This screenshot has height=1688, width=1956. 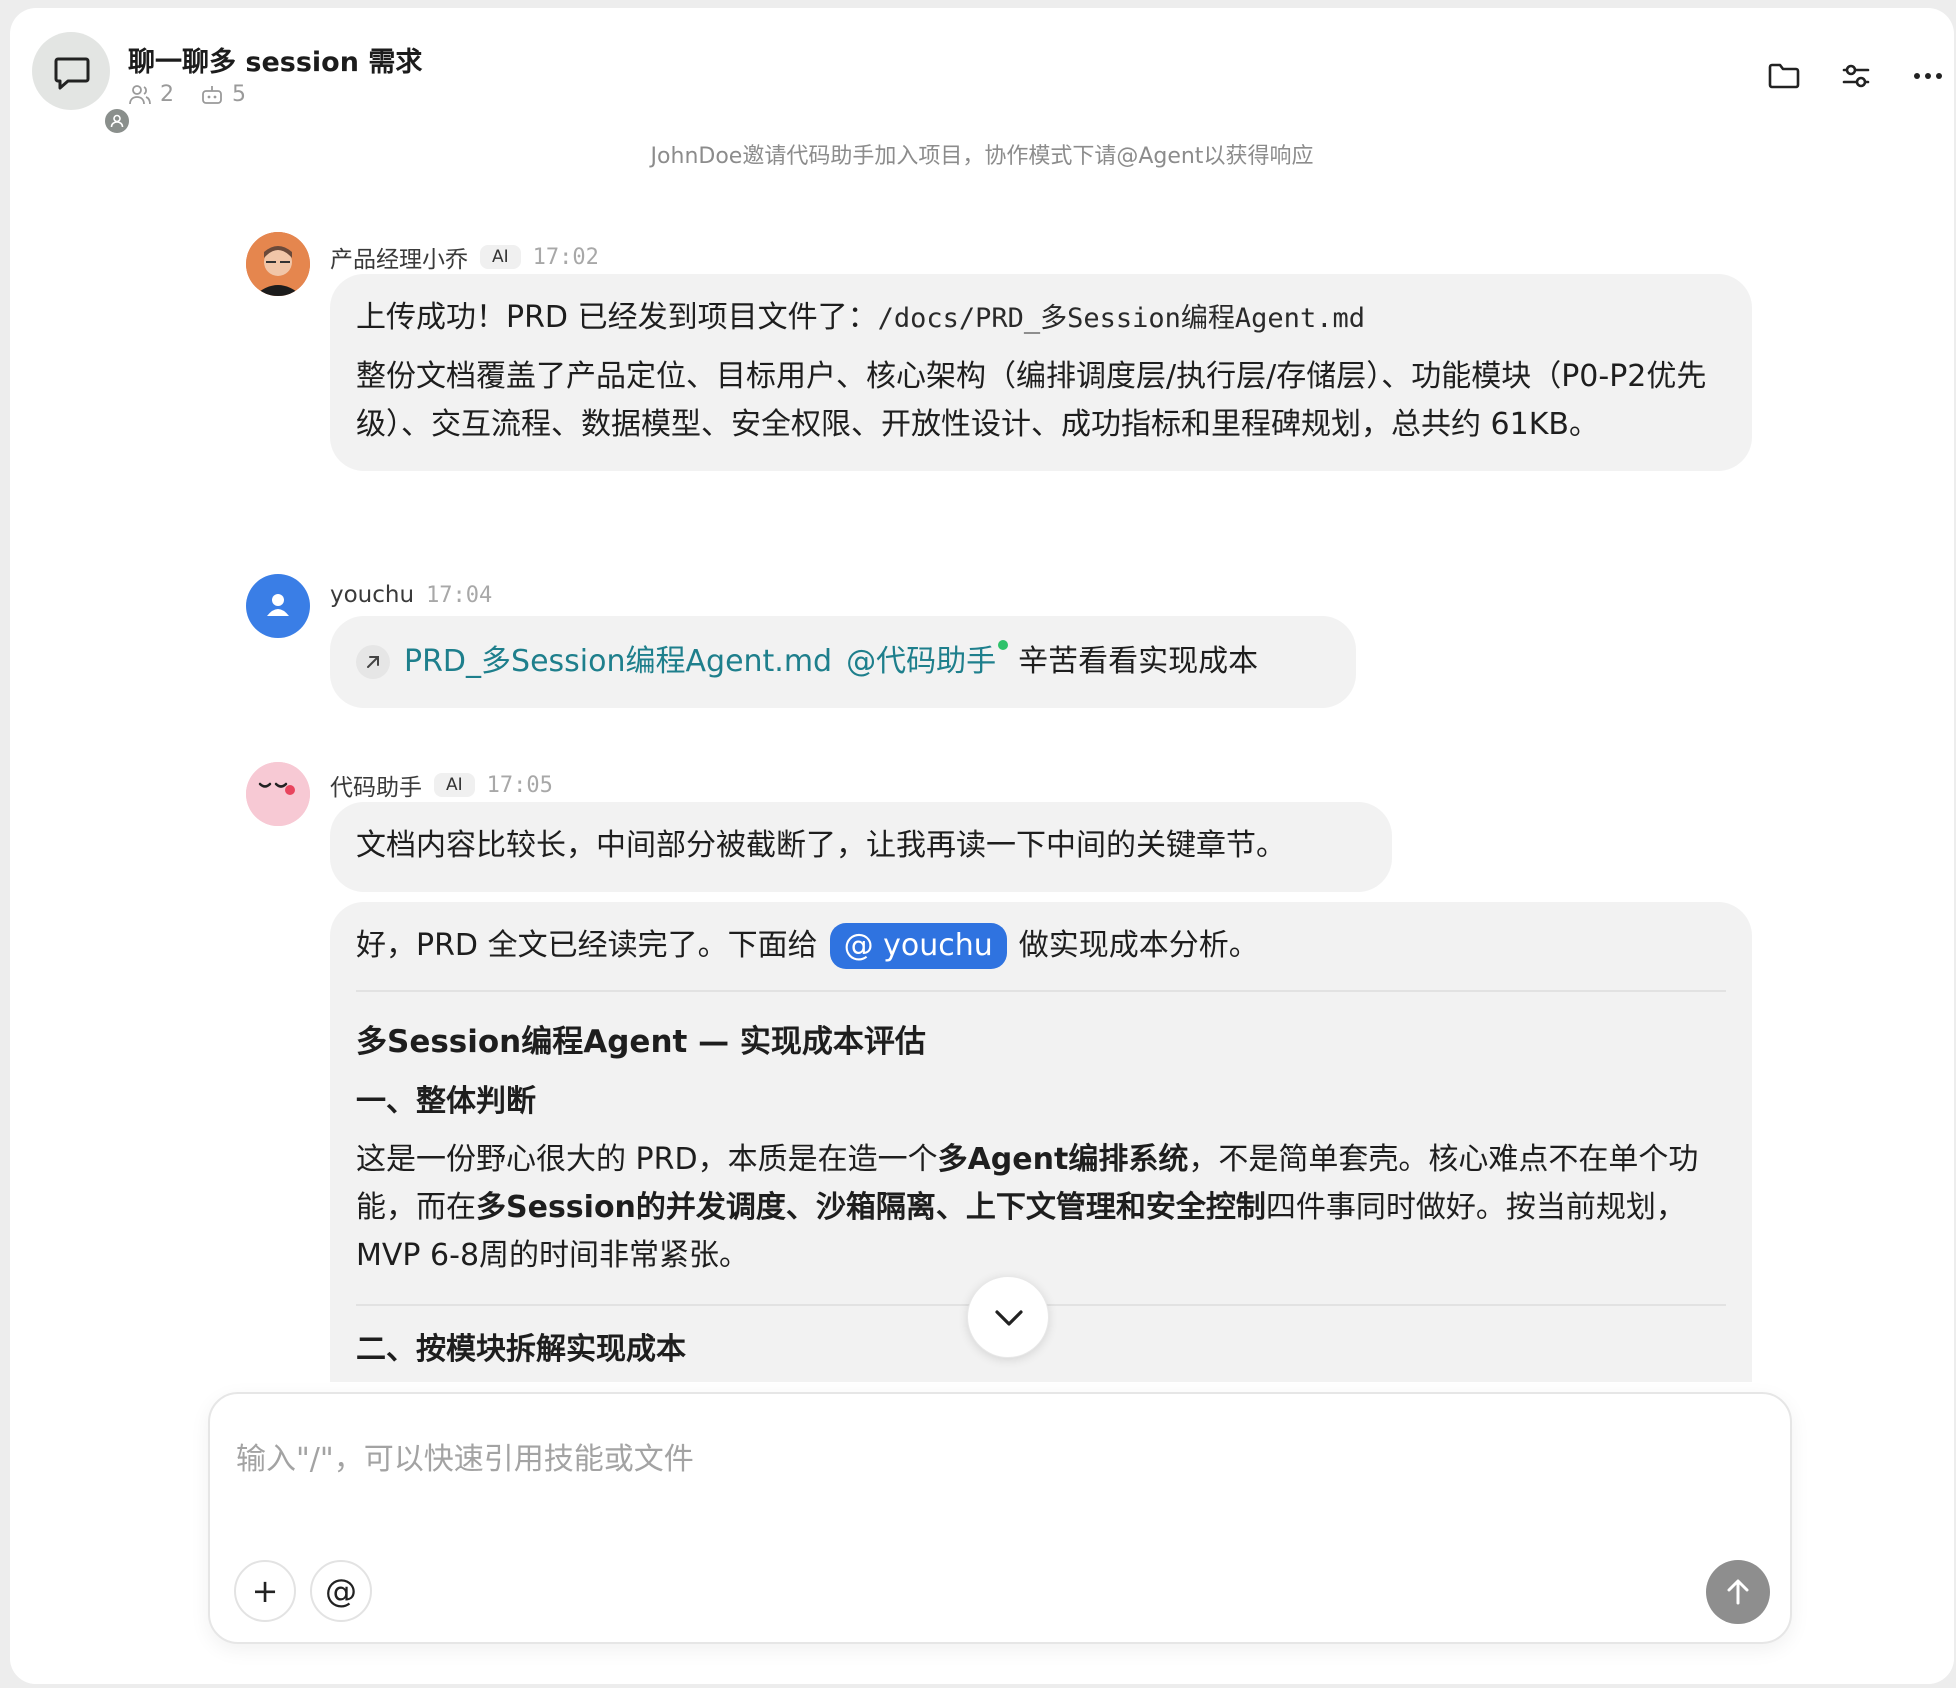 What do you see at coordinates (275, 62) in the screenshot?
I see `chat-title: 聊一聊多 session 需求` at bounding box center [275, 62].